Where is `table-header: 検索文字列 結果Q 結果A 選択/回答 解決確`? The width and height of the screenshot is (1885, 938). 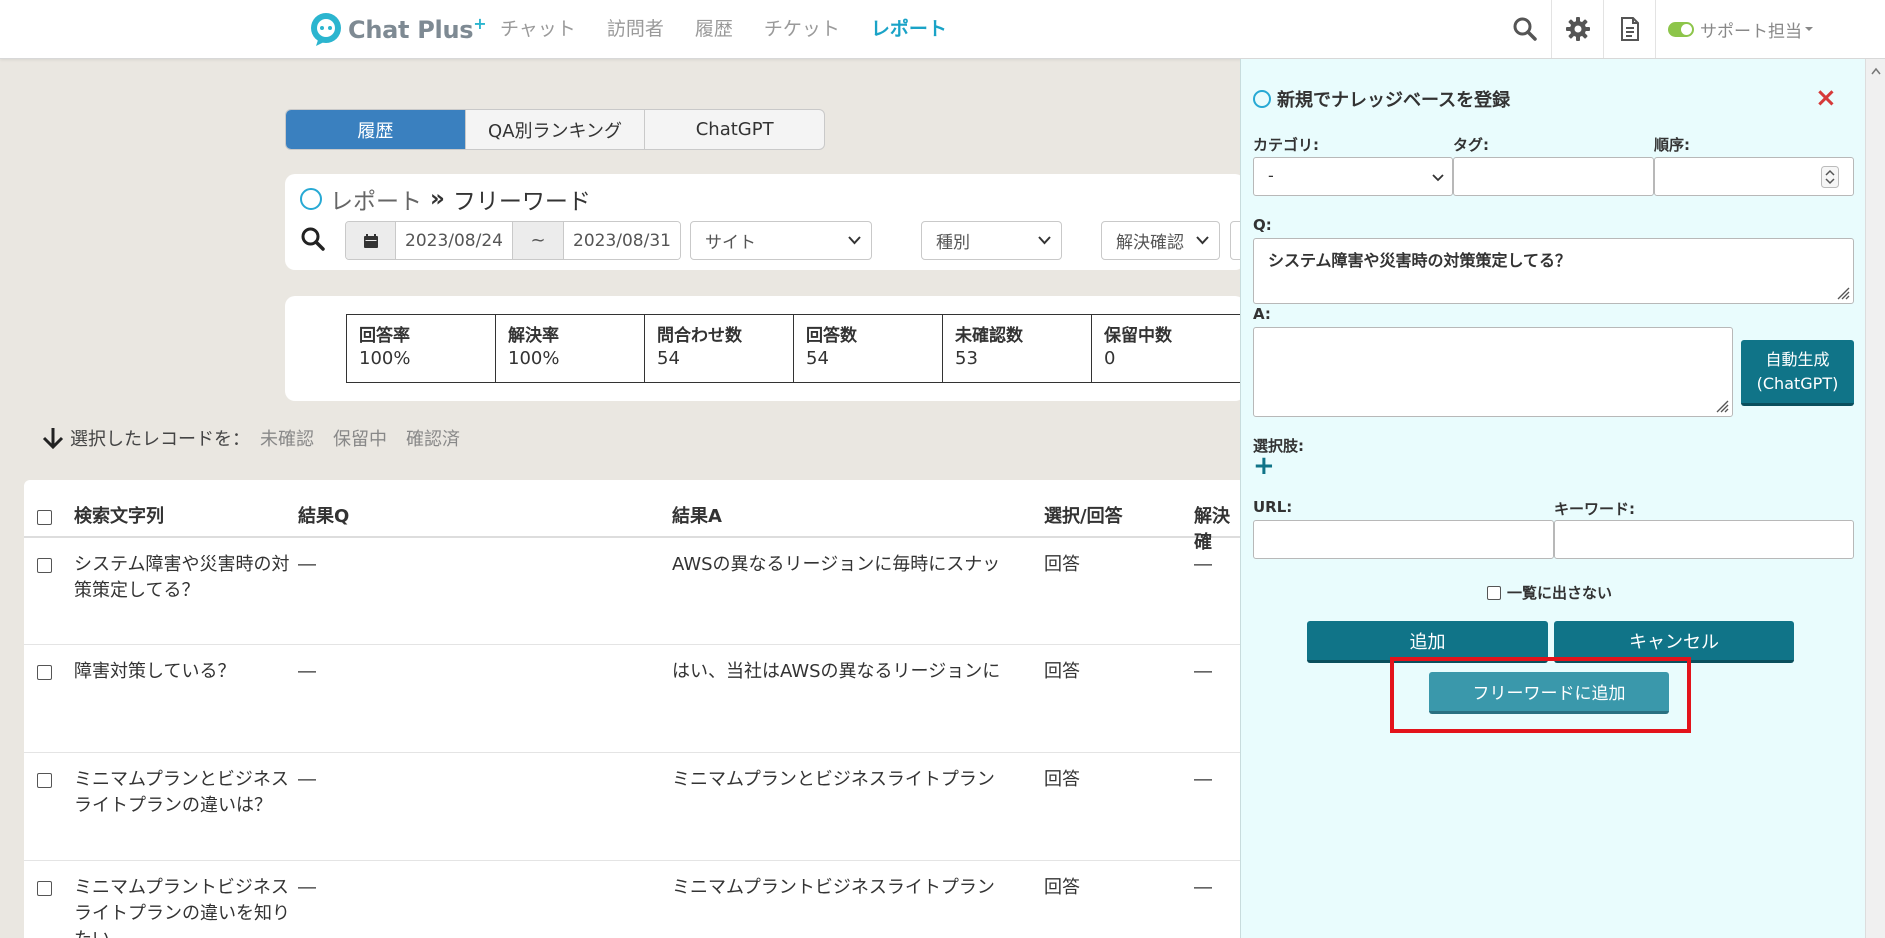 table-header: 検索文字列 結果Q 結果A 選択/回答 解決確 is located at coordinates (634, 516).